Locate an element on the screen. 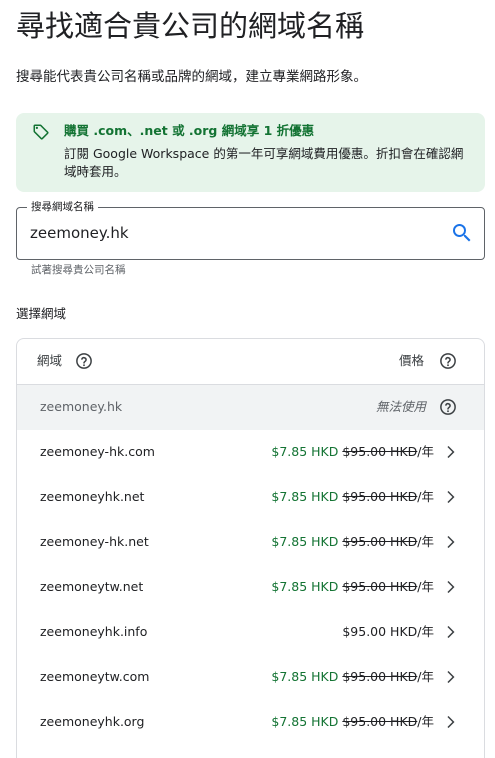  table-row: zeemoneytw.com $7.85 HKD $95.00 HKD/年 is located at coordinates (250, 677).